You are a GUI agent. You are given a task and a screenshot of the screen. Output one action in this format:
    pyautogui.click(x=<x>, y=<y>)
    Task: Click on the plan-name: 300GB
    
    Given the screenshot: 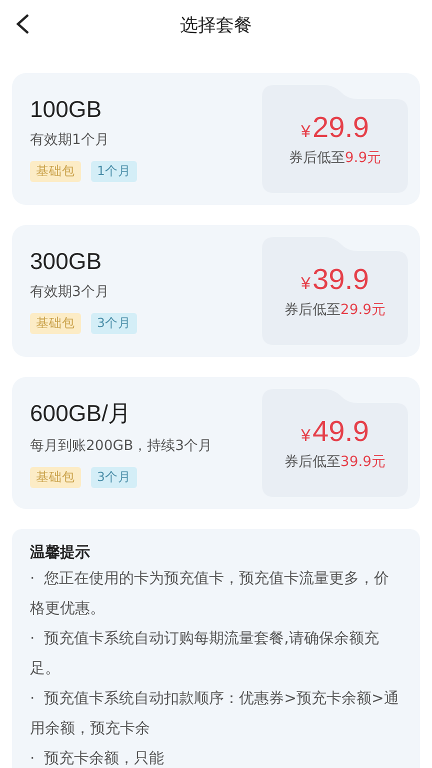 What is the action you would take?
    pyautogui.click(x=66, y=261)
    